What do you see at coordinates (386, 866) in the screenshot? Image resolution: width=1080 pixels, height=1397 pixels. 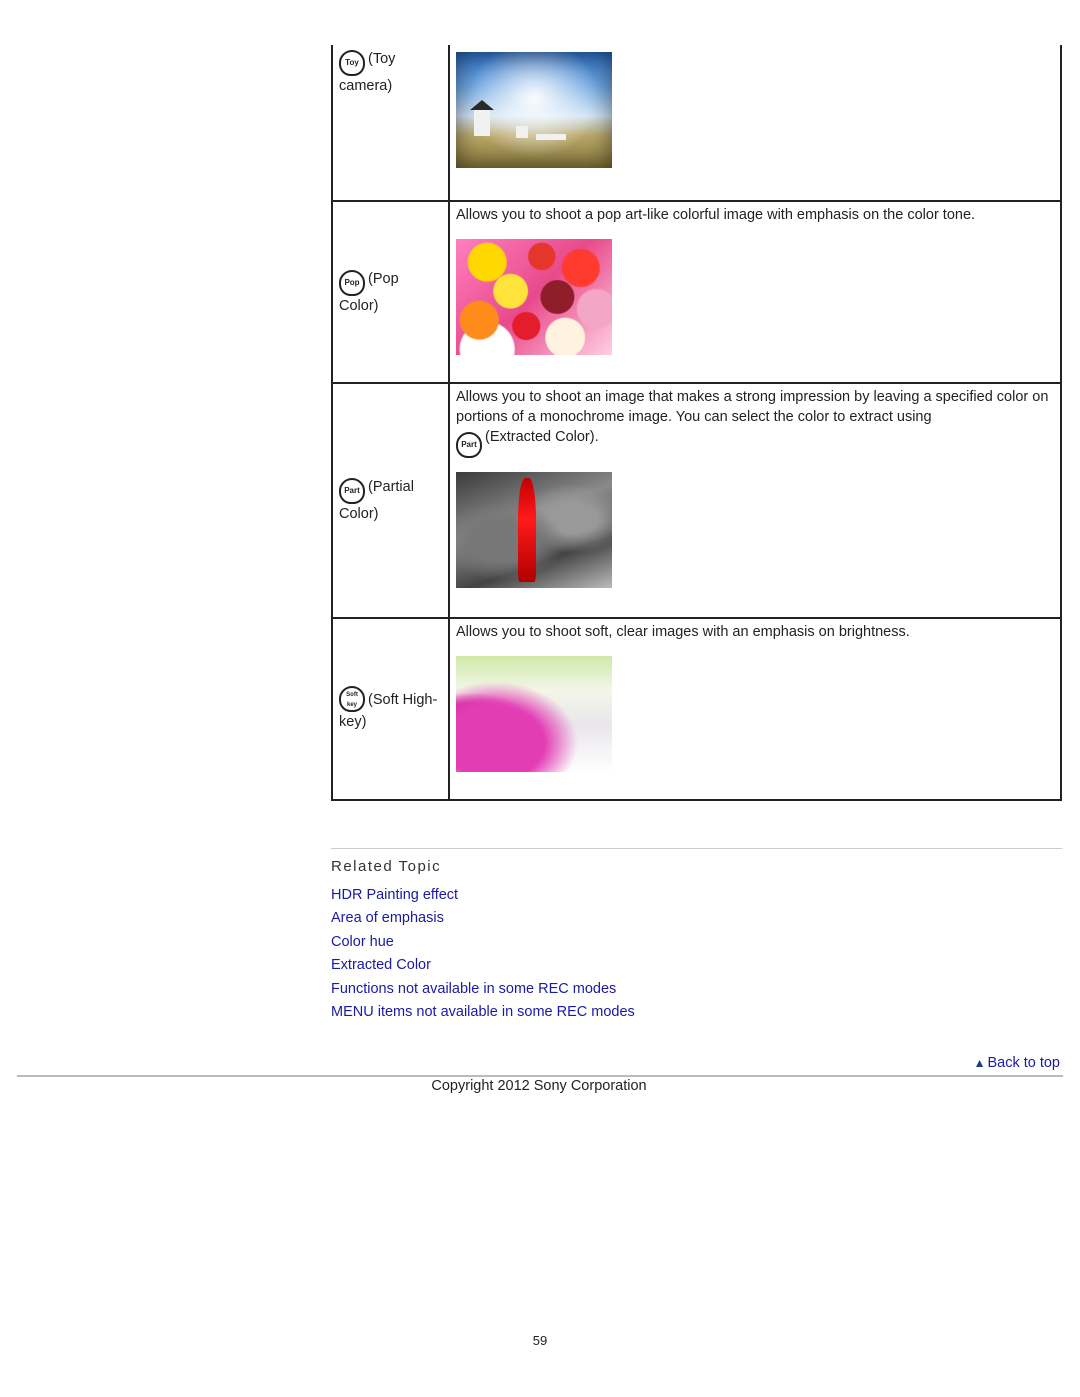 I see `related-topic-heading: Related Topic` at bounding box center [386, 866].